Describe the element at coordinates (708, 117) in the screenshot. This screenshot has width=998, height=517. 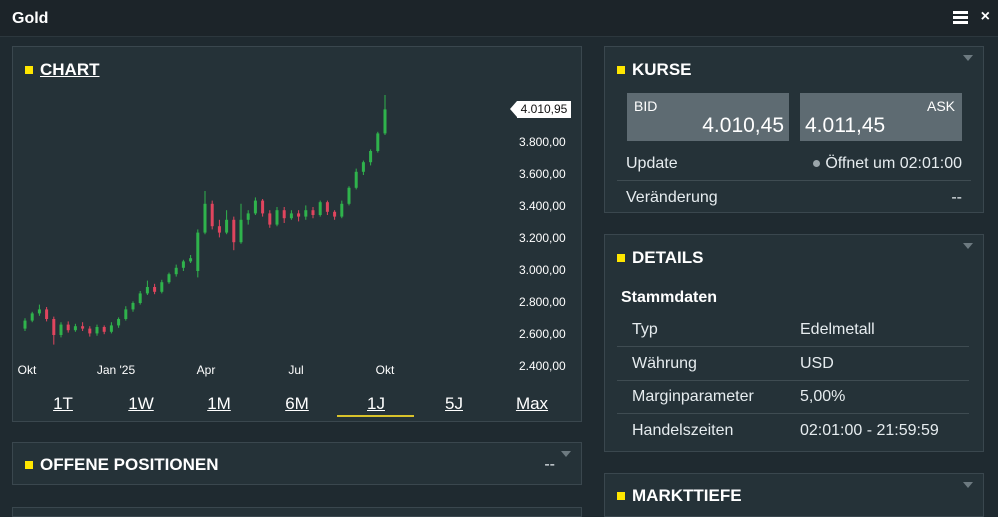
I see `bid-box: BID 4.010,45` at that location.